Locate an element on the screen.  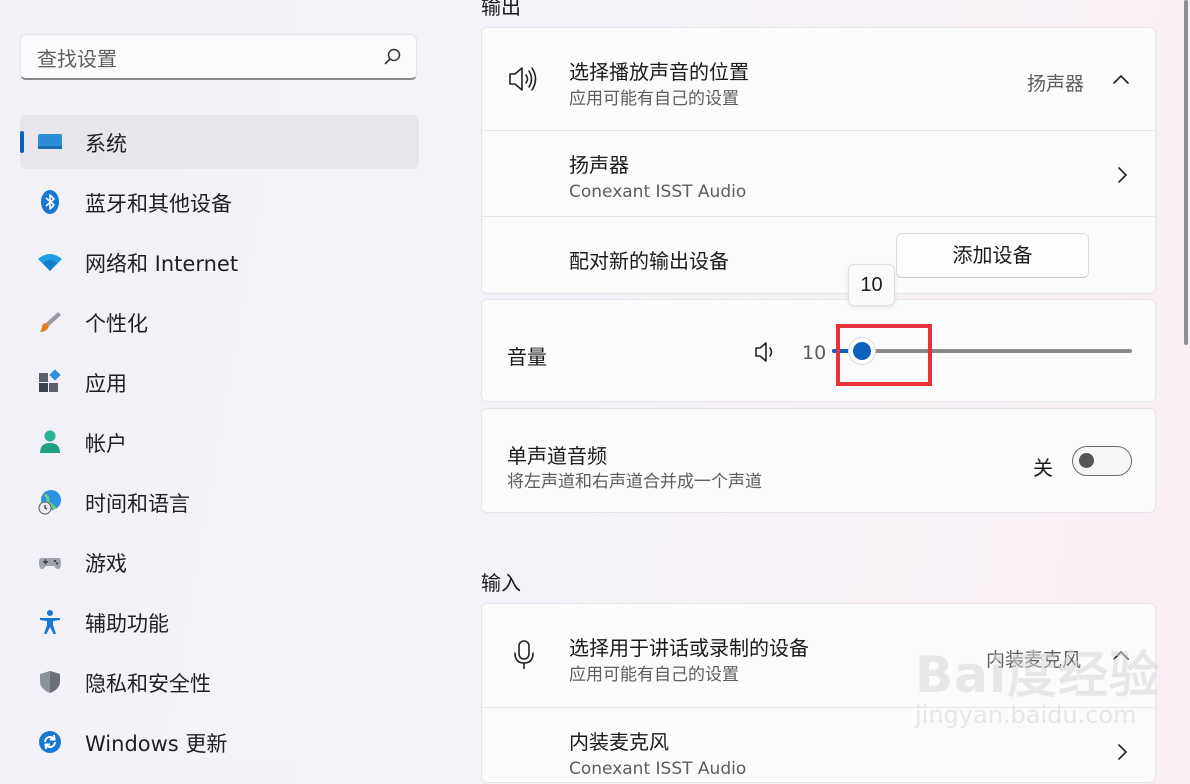
update-icon is located at coordinates (50, 742).